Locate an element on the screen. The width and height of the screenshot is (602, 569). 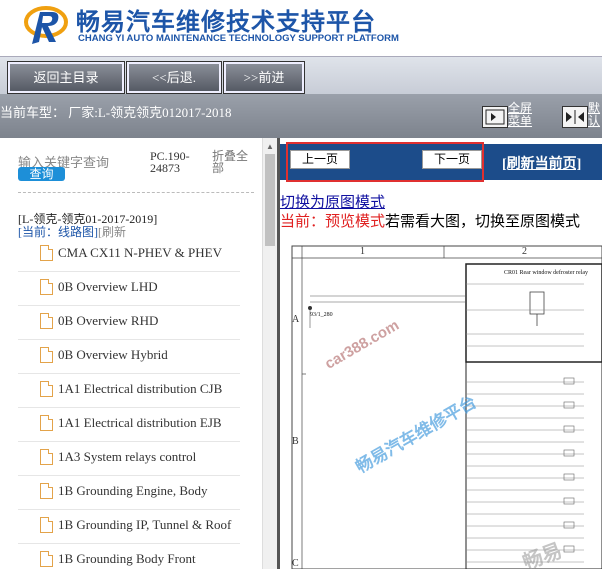
list-item: 1A1 Electrical distribution CJB is located at coordinates (129, 391).